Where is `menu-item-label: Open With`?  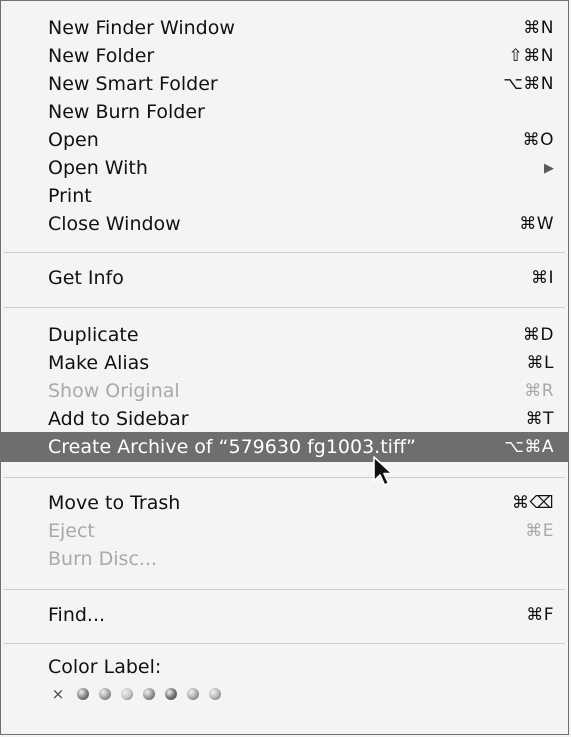
menu-item-label: Open With is located at coordinates (98, 168).